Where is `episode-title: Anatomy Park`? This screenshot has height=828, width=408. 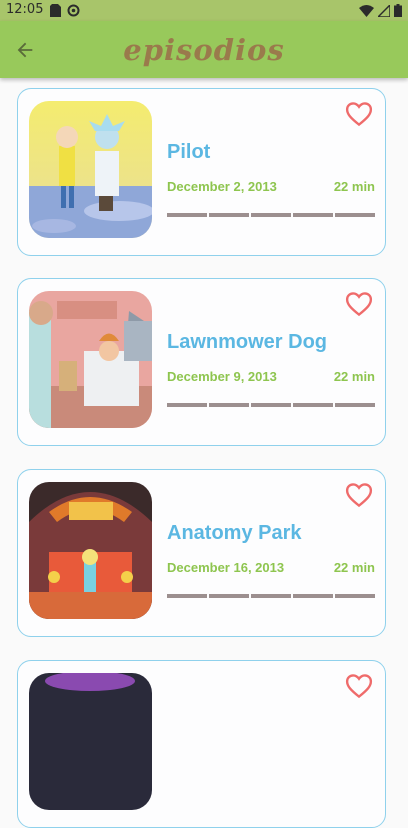 episode-title: Anatomy Park is located at coordinates (234, 533).